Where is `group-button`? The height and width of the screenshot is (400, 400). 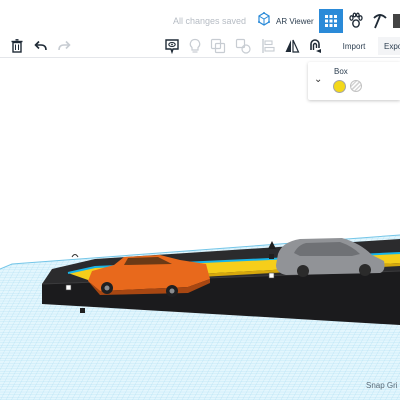 group-button is located at coordinates (218, 46).